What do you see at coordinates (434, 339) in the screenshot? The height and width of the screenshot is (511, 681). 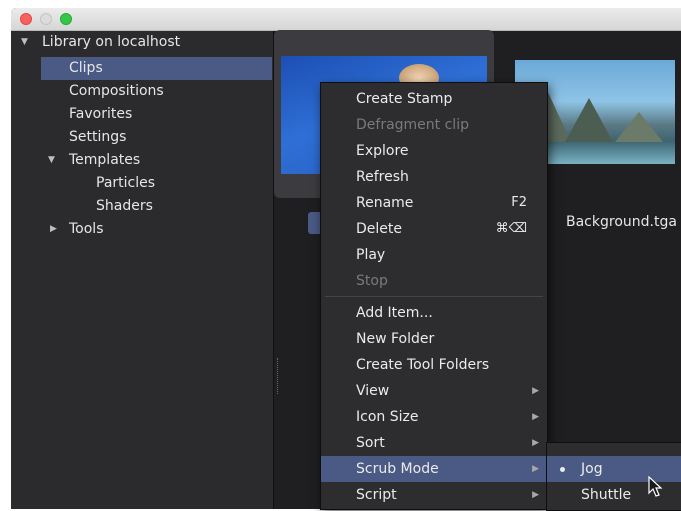 I see `menu-item-new-folder: New Folder` at bounding box center [434, 339].